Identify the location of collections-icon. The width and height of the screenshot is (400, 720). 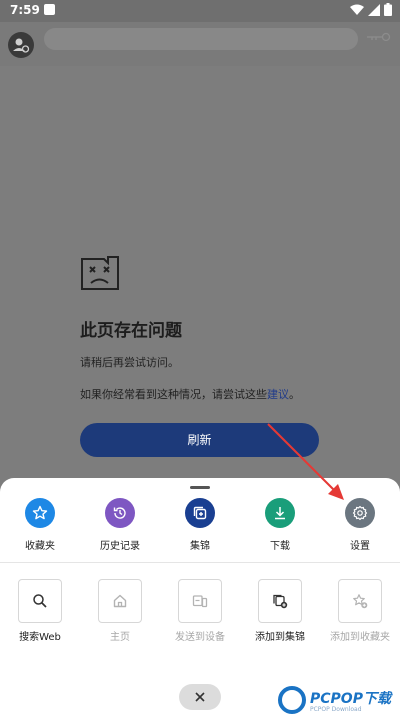
(200, 513).